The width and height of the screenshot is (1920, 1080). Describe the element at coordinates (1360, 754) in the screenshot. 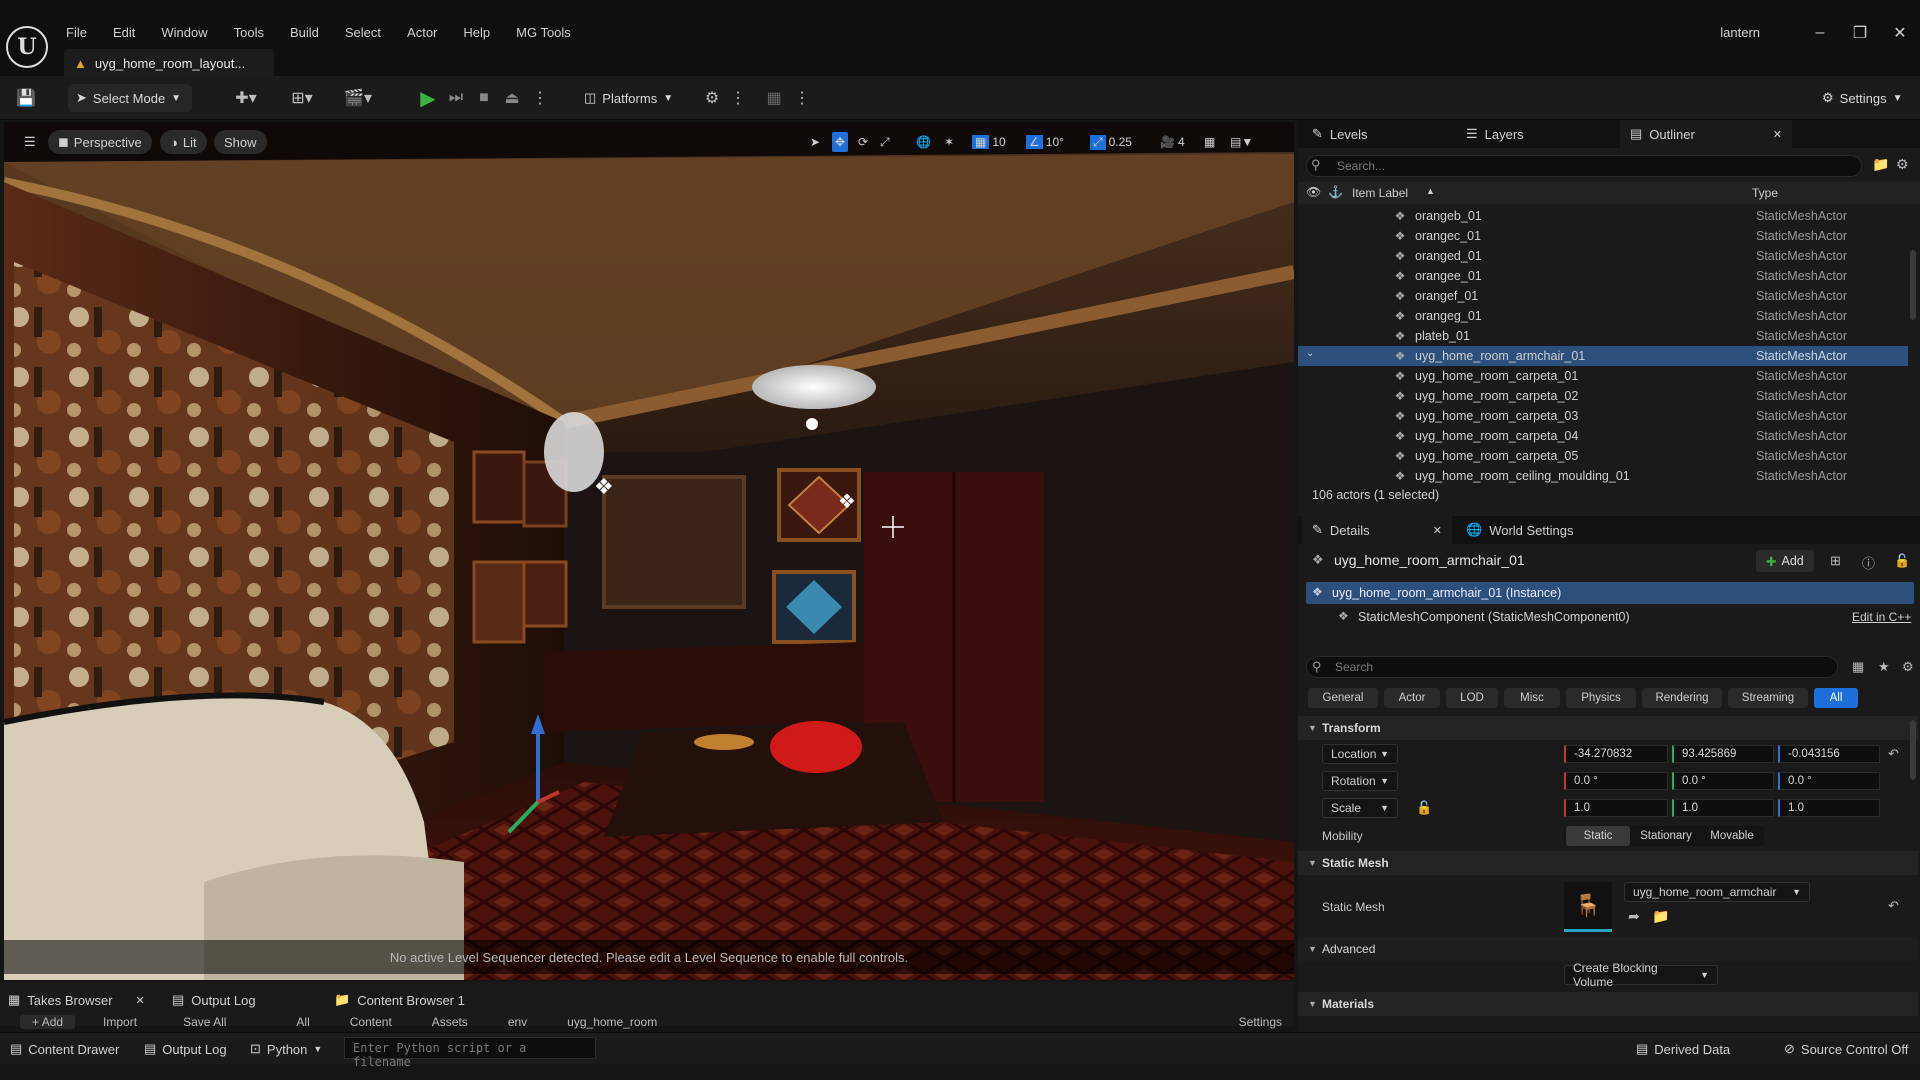

I see `location-dropdown: Location ▼` at that location.